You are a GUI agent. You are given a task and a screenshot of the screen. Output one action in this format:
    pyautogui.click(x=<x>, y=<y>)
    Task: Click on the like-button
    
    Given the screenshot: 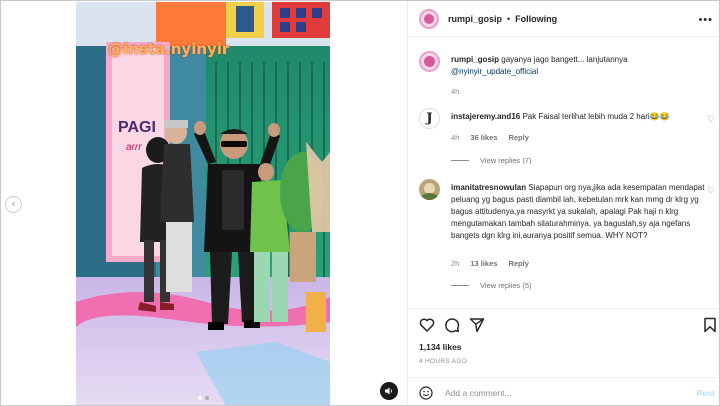 What is the action you would take?
    pyautogui.click(x=427, y=325)
    